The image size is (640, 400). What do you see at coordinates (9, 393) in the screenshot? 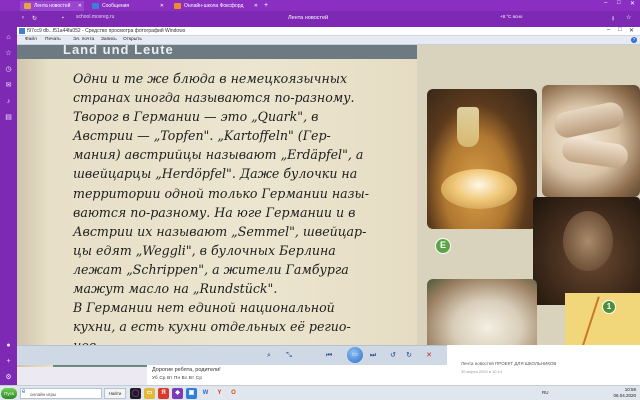
I see `start-button: Пуск` at bounding box center [9, 393].